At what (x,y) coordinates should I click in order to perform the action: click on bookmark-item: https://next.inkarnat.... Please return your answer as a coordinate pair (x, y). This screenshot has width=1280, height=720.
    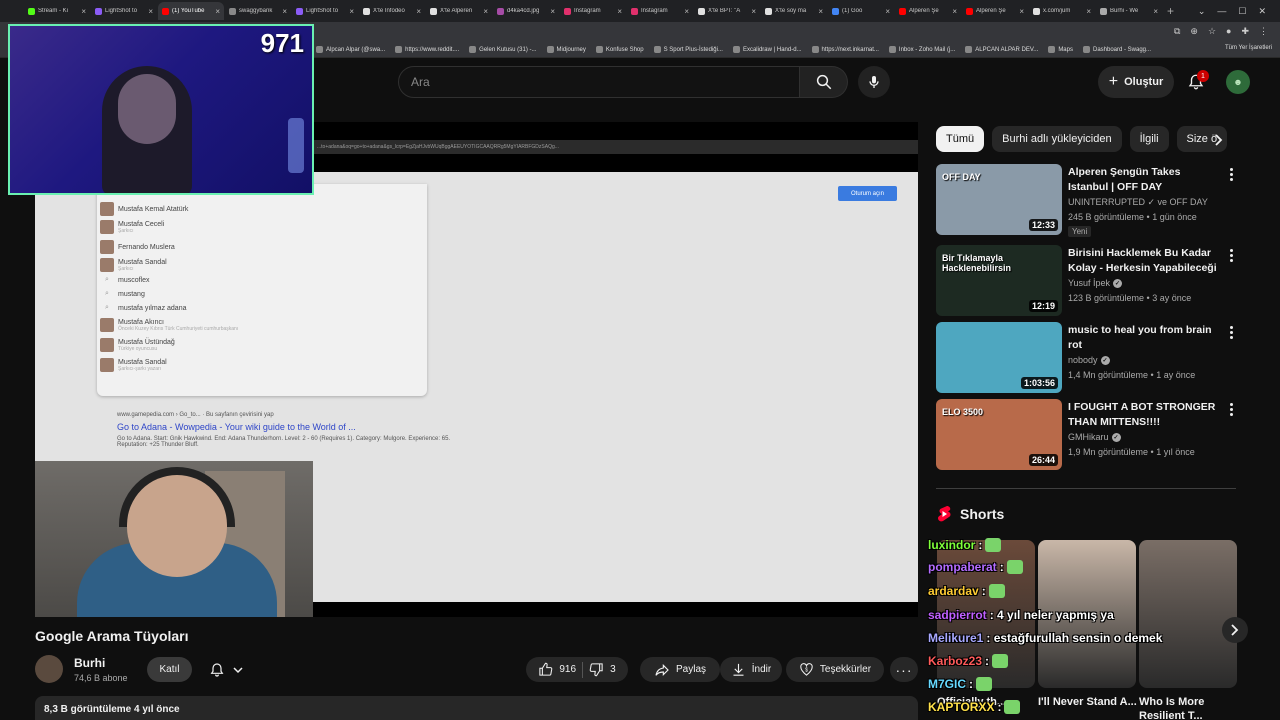
    Looking at the image, I should click on (845, 49).